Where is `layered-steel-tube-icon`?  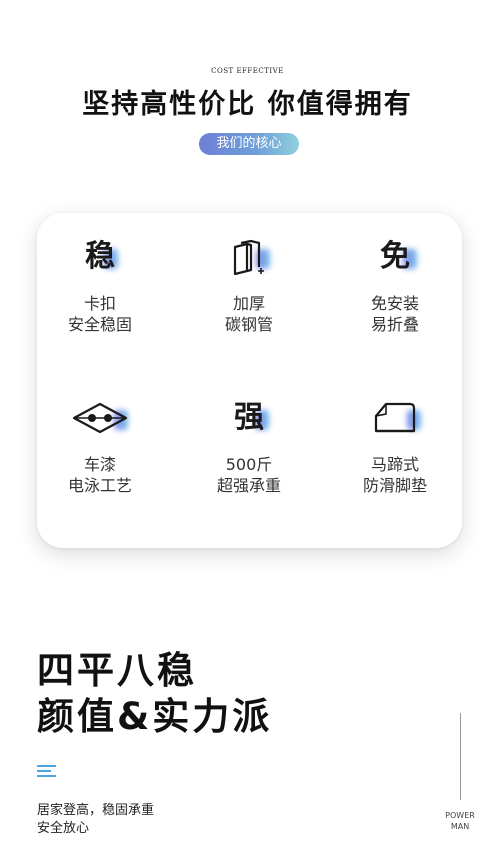
layered-steel-tube-icon is located at coordinates (249, 257).